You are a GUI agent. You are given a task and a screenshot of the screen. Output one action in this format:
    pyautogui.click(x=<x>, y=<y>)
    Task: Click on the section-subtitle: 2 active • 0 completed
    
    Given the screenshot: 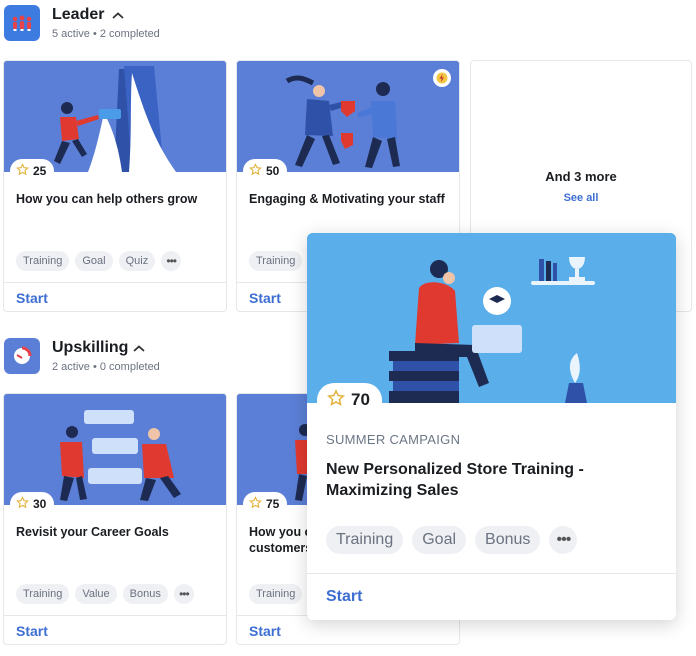 What is the action you would take?
    pyautogui.click(x=106, y=367)
    